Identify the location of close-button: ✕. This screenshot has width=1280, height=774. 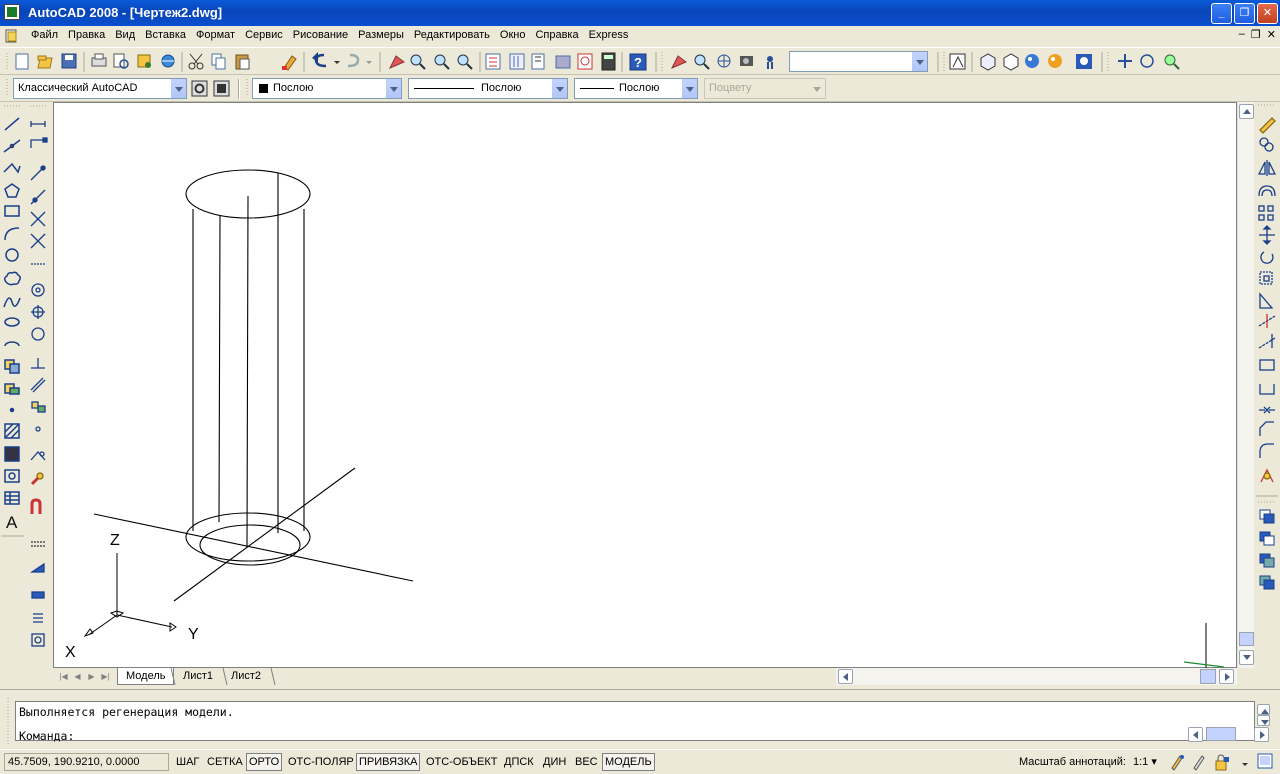
(1267, 13).